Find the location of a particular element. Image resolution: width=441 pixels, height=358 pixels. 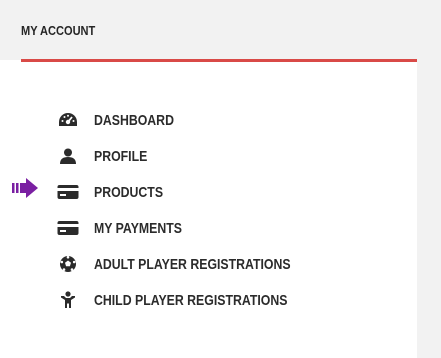

menu-item-label: MY PAYMENTS is located at coordinates (138, 228).